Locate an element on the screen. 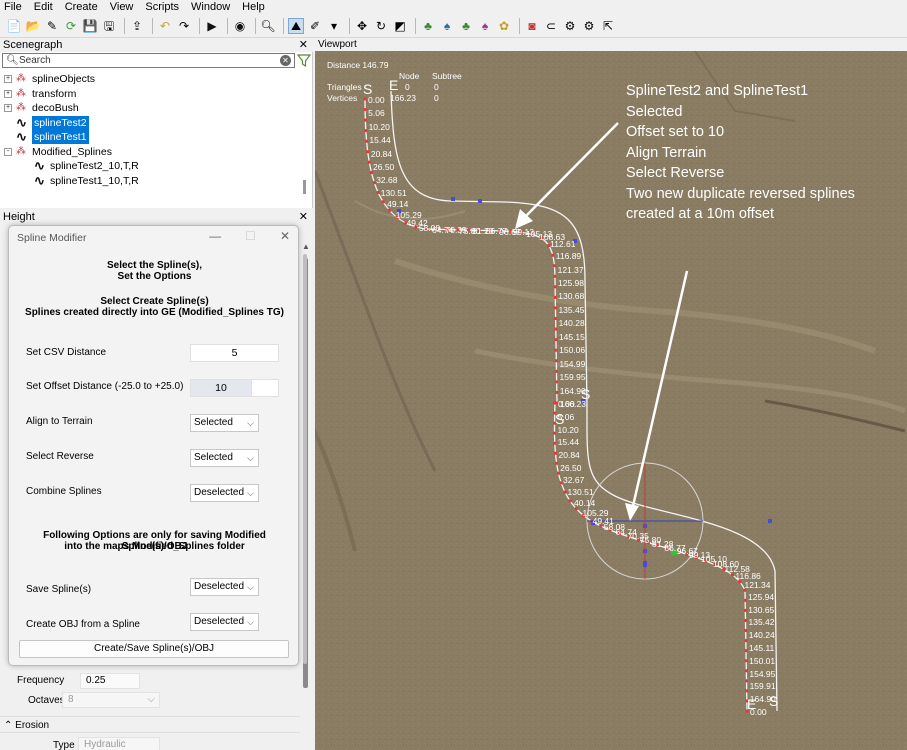 The width and height of the screenshot is (907, 750). tree-tool-2-icon: ♠ is located at coordinates (447, 26).